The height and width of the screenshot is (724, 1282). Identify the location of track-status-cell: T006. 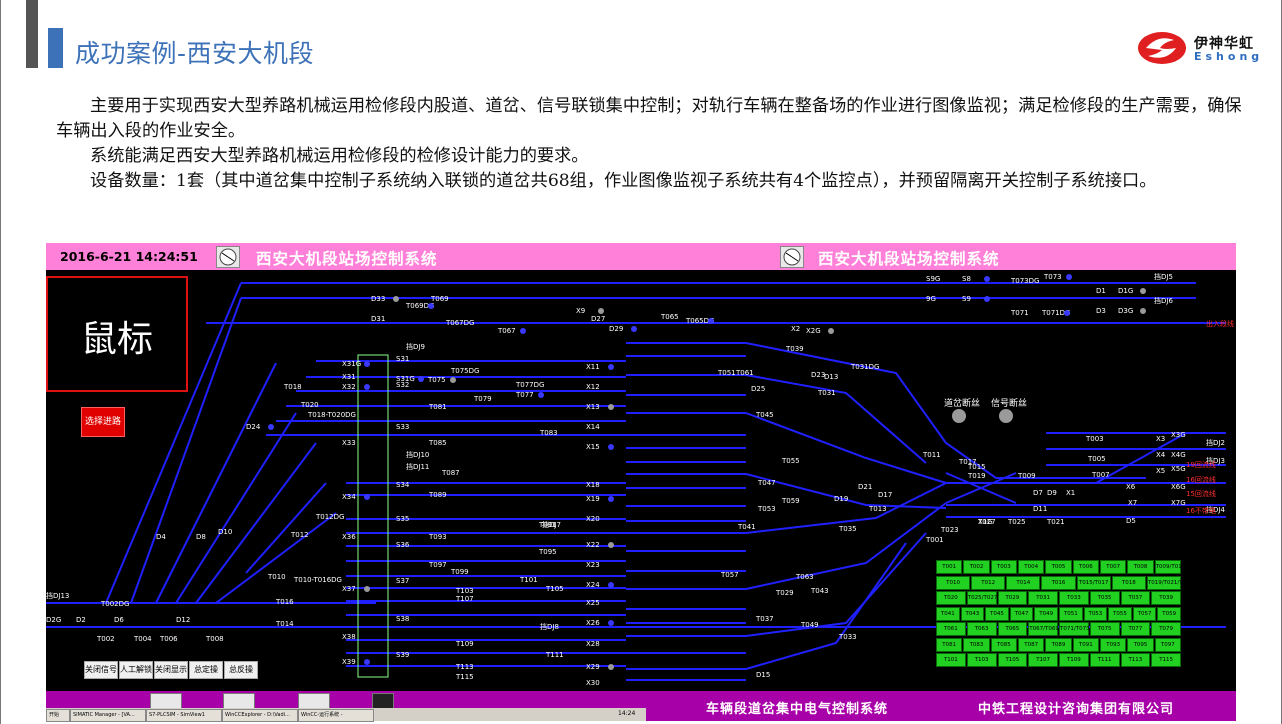
(1085, 567).